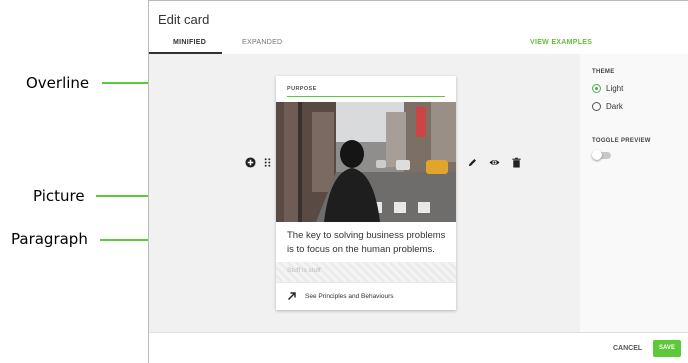 This screenshot has height=363, width=688. What do you see at coordinates (615, 88) in the screenshot?
I see `theme-option-light-label: Light` at bounding box center [615, 88].